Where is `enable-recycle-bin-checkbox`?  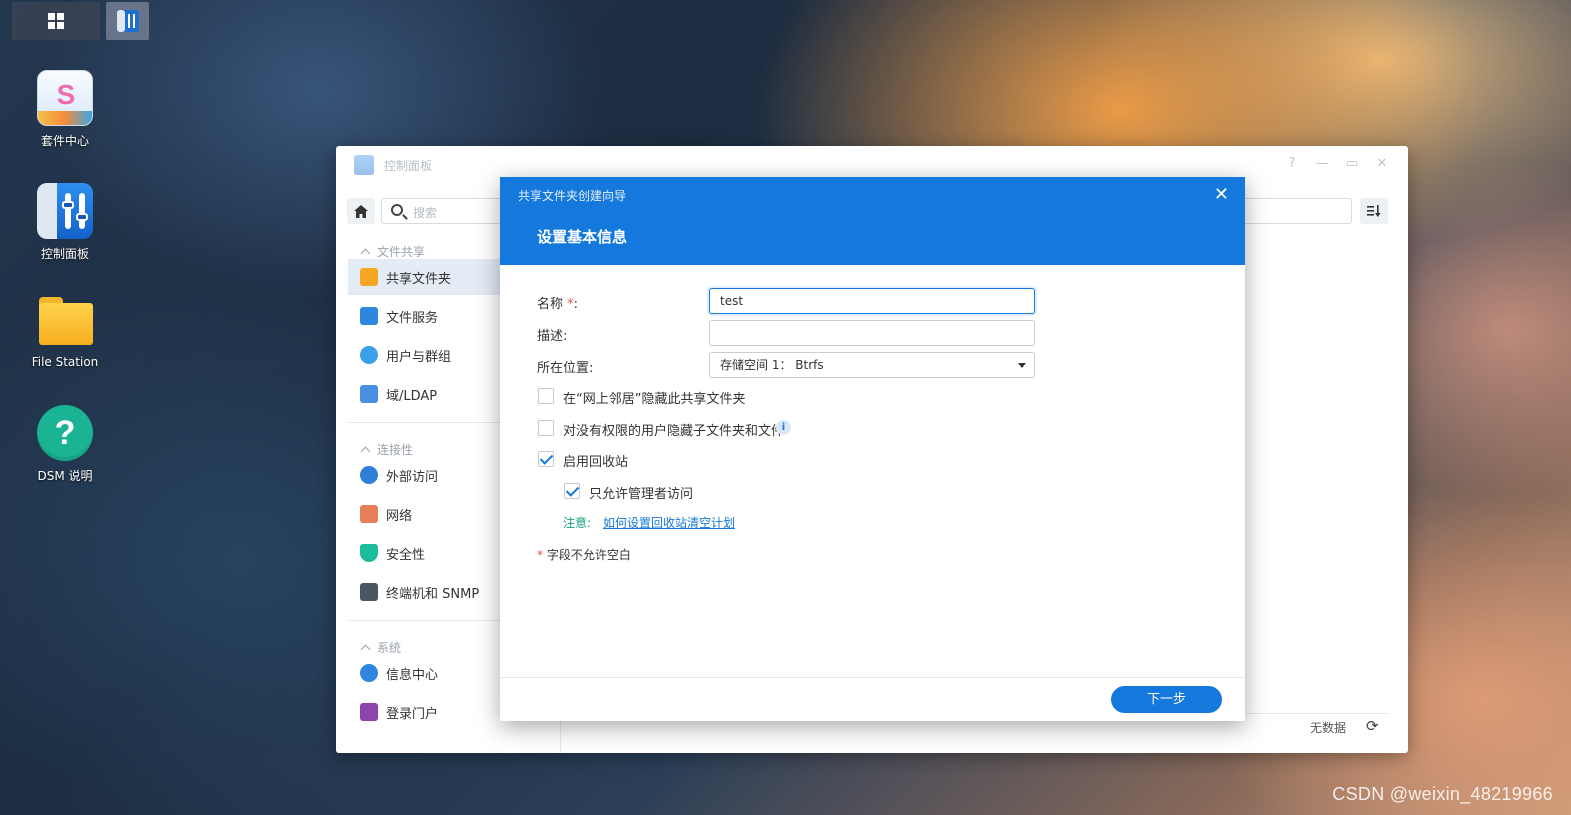 enable-recycle-bin-checkbox is located at coordinates (546, 459).